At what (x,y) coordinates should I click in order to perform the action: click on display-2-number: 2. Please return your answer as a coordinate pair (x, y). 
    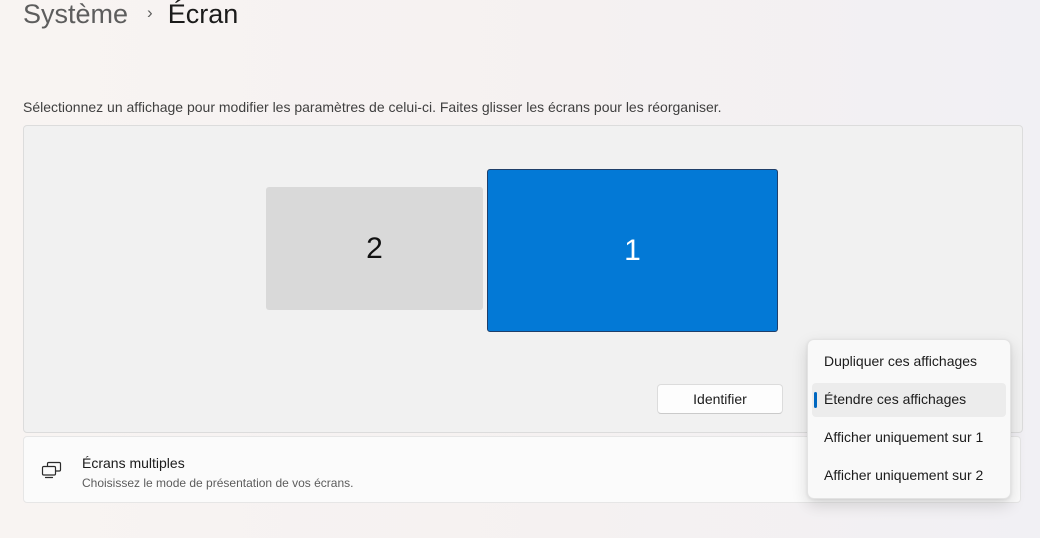
    Looking at the image, I should click on (374, 248).